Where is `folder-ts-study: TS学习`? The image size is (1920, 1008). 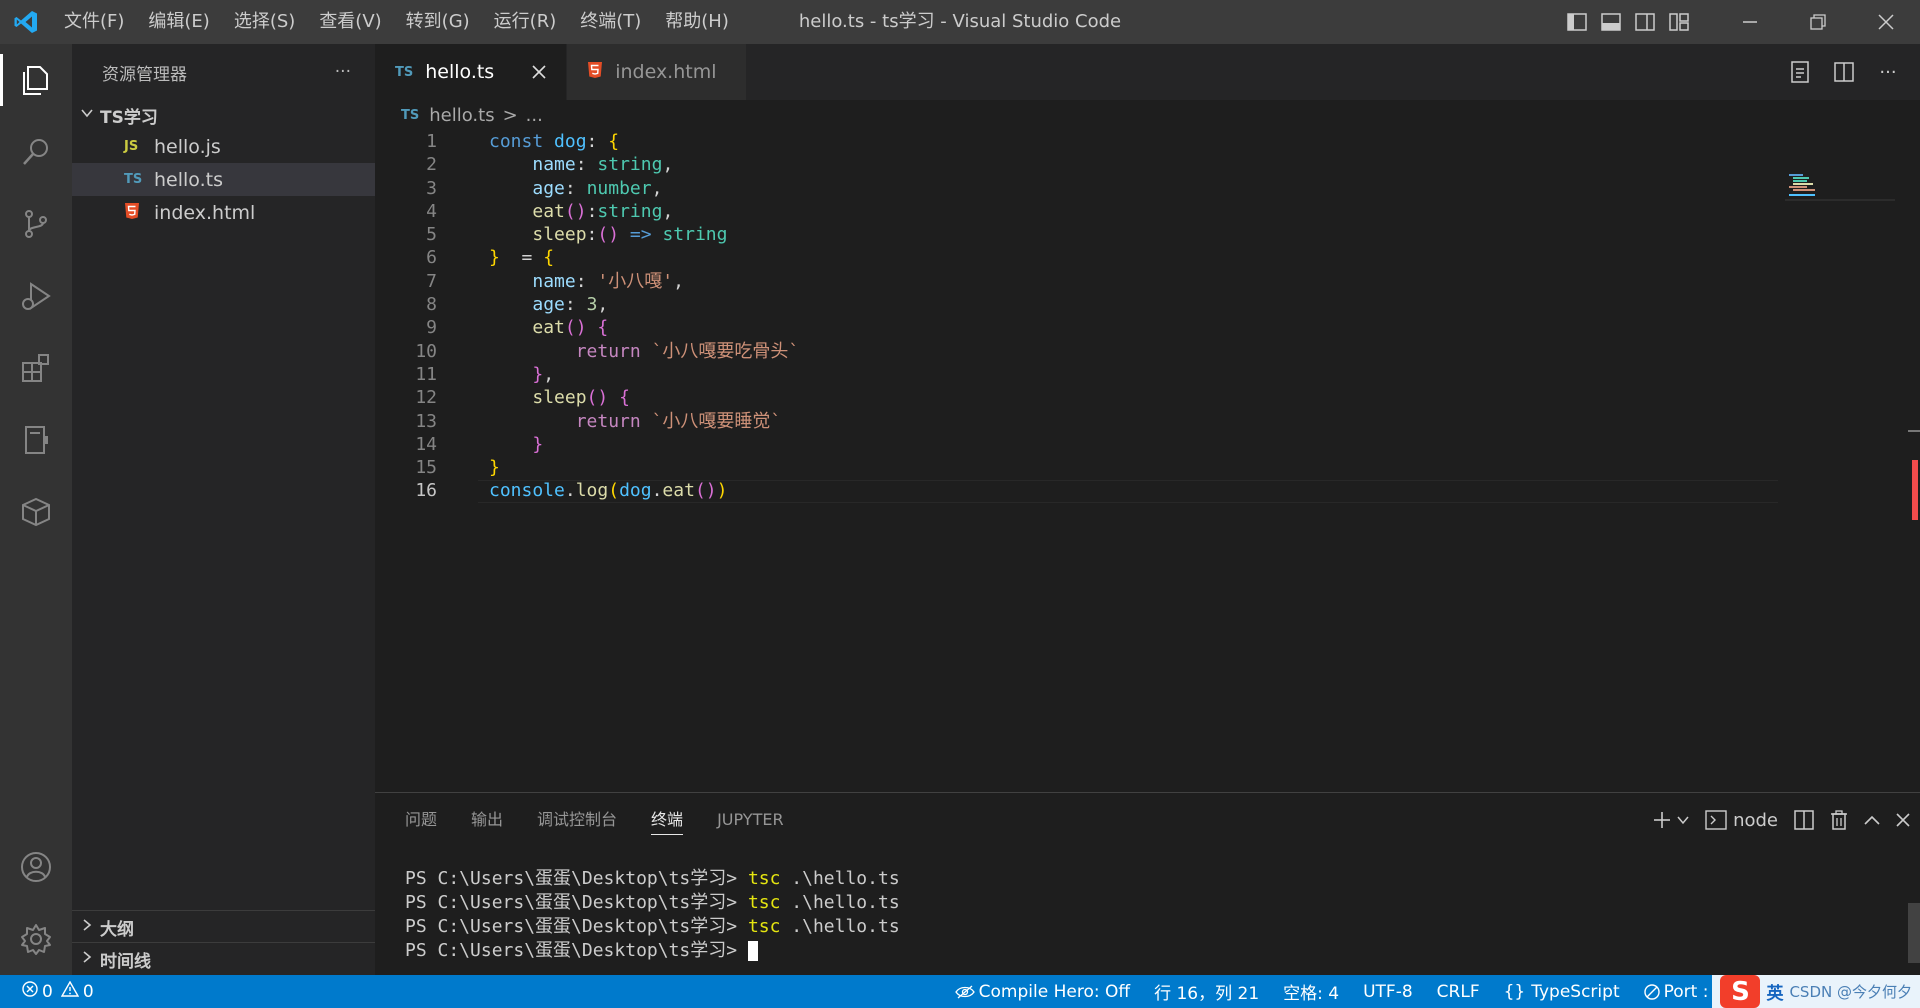 folder-ts-study: TS学习 is located at coordinates (223, 115).